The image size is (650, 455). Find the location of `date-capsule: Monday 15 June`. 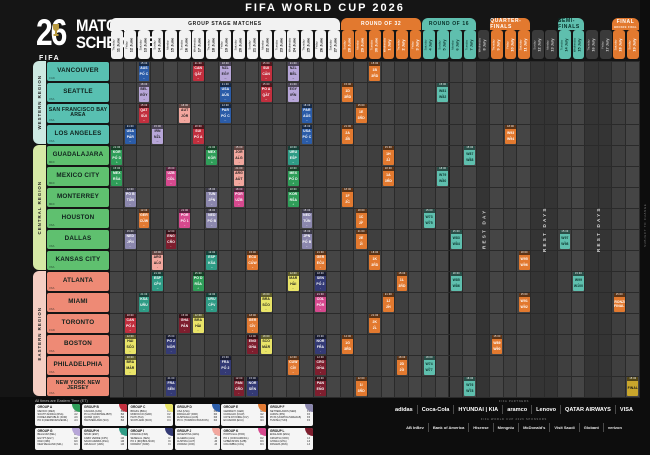

date-capsule: Monday 15 June is located at coordinates (171, 44).